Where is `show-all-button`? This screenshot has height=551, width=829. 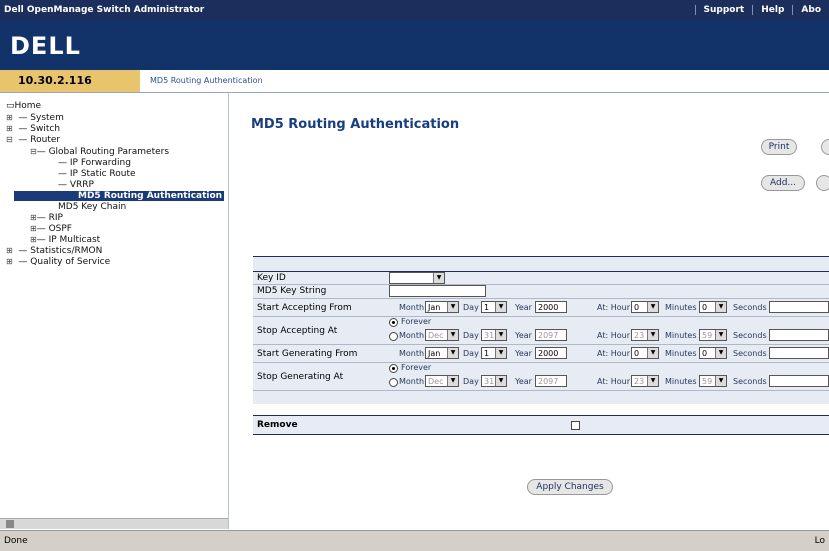
show-all-button is located at coordinates (822, 183).